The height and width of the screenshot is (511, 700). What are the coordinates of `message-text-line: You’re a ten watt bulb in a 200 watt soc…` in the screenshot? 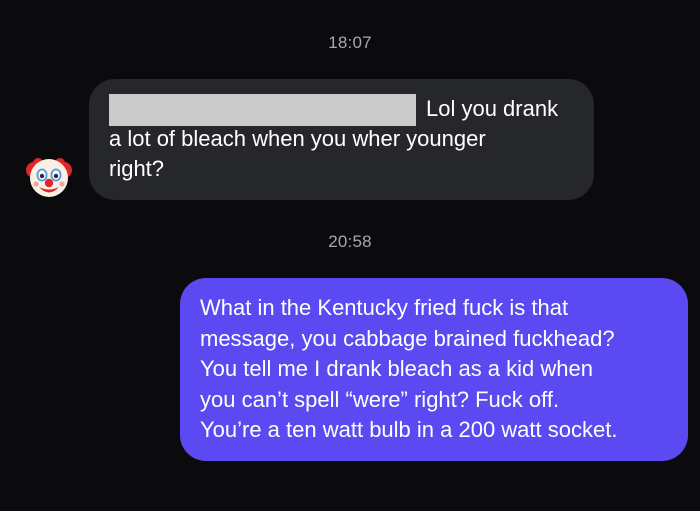 It's located at (409, 429).